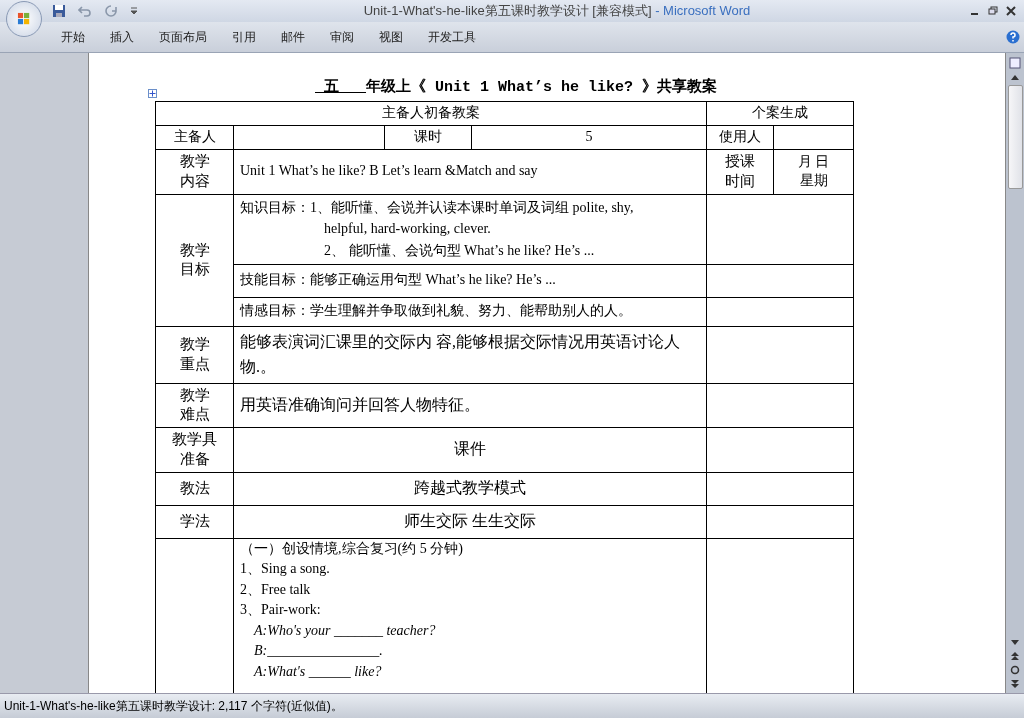 Image resolution: width=1024 pixels, height=718 pixels. Describe the element at coordinates (1015, 656) in the screenshot. I see `previous-page-icon` at that location.